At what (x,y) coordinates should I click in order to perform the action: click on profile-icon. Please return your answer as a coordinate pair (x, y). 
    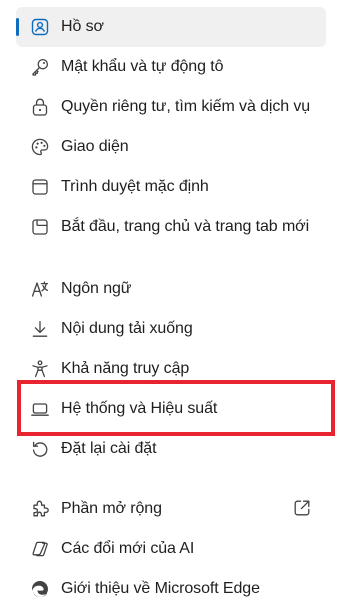
    Looking at the image, I should click on (40, 27).